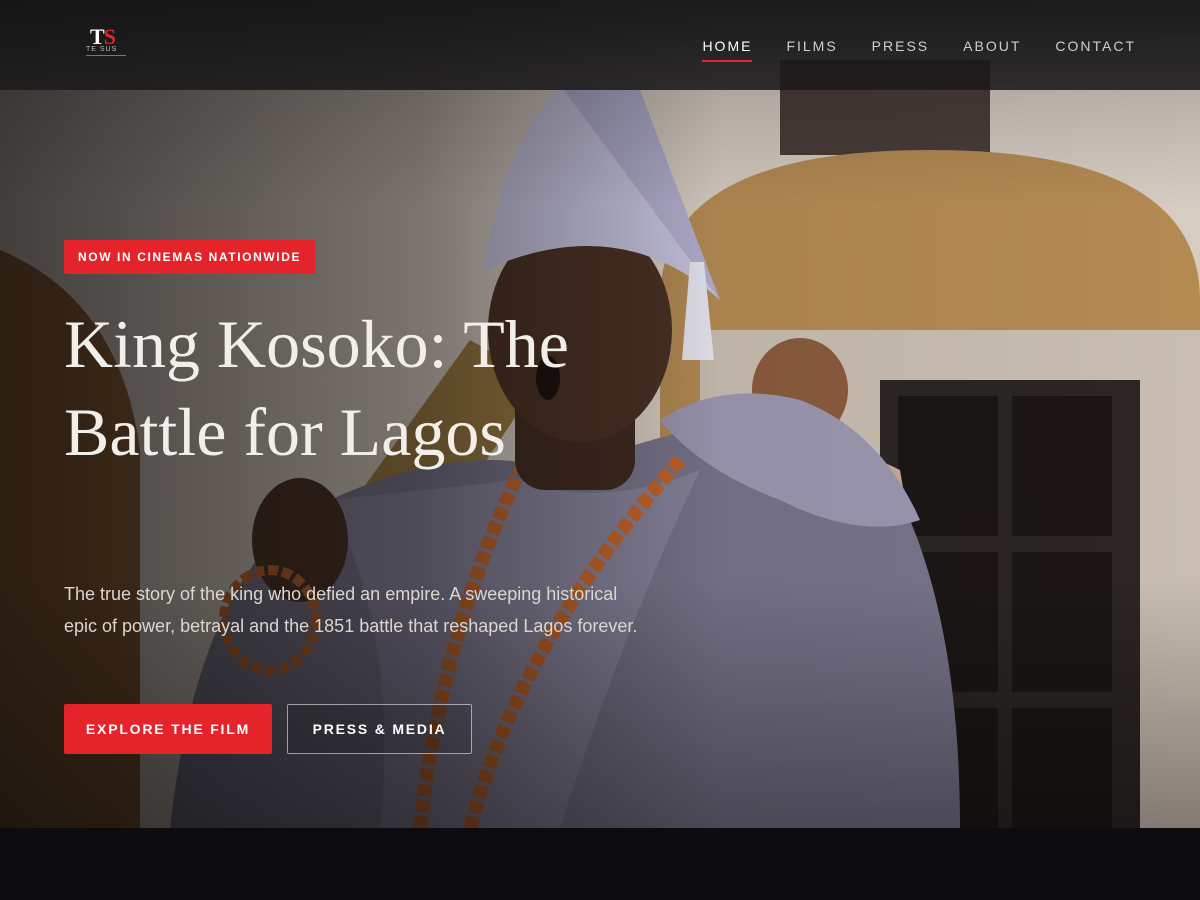 This screenshot has width=1200, height=900. I want to click on nav-about: ABOUT, so click(992, 50).